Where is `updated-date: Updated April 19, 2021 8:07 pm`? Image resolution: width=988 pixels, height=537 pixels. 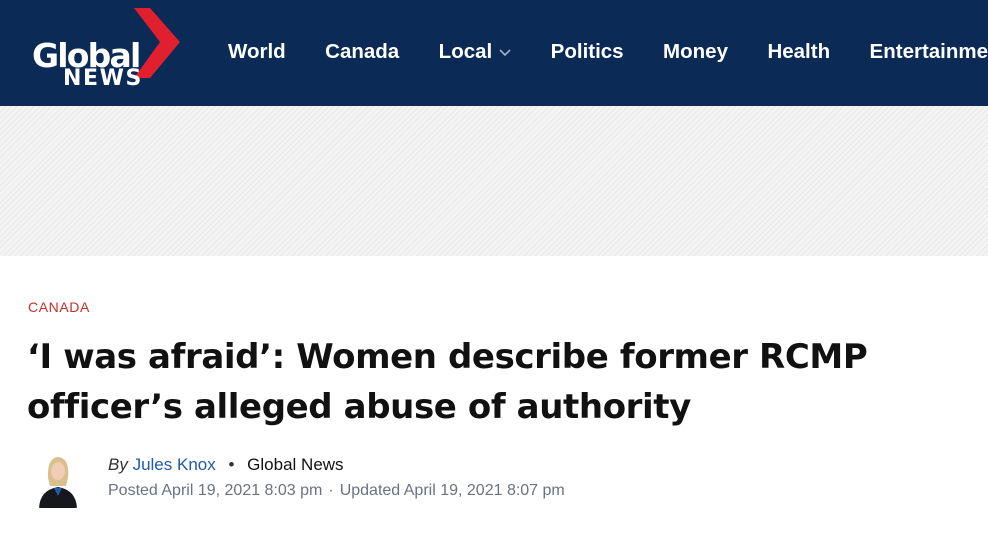
updated-date: Updated April 19, 2021 8:07 pm is located at coordinates (452, 490).